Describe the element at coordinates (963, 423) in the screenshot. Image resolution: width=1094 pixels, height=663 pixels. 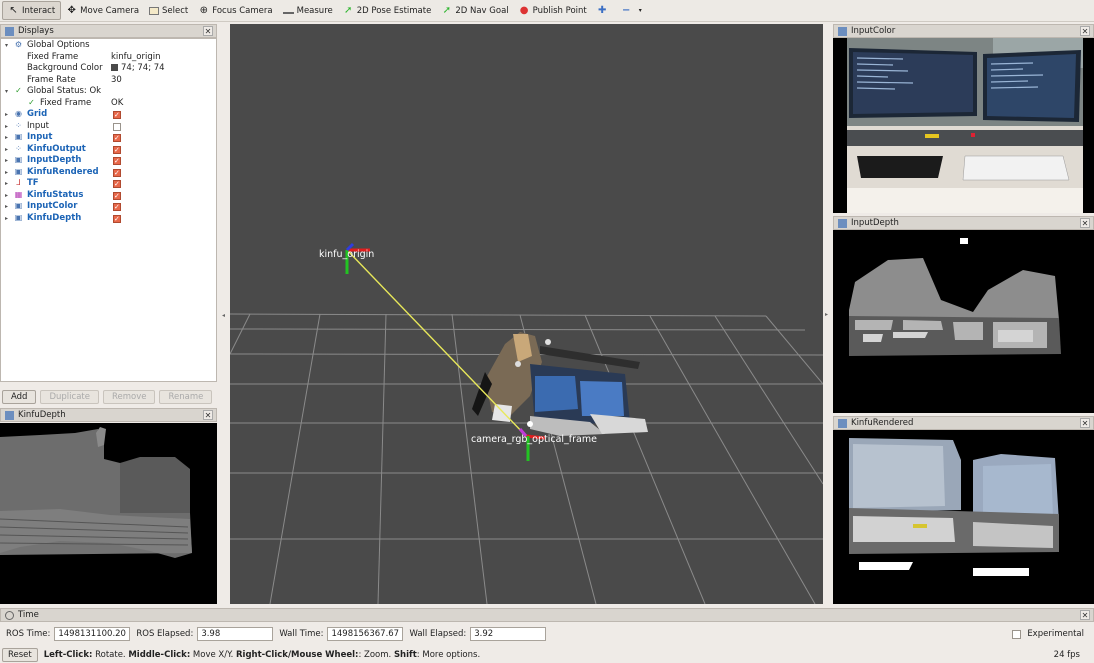
I see `kinfurendered-panel-header: KinfuRendered ✕` at that location.